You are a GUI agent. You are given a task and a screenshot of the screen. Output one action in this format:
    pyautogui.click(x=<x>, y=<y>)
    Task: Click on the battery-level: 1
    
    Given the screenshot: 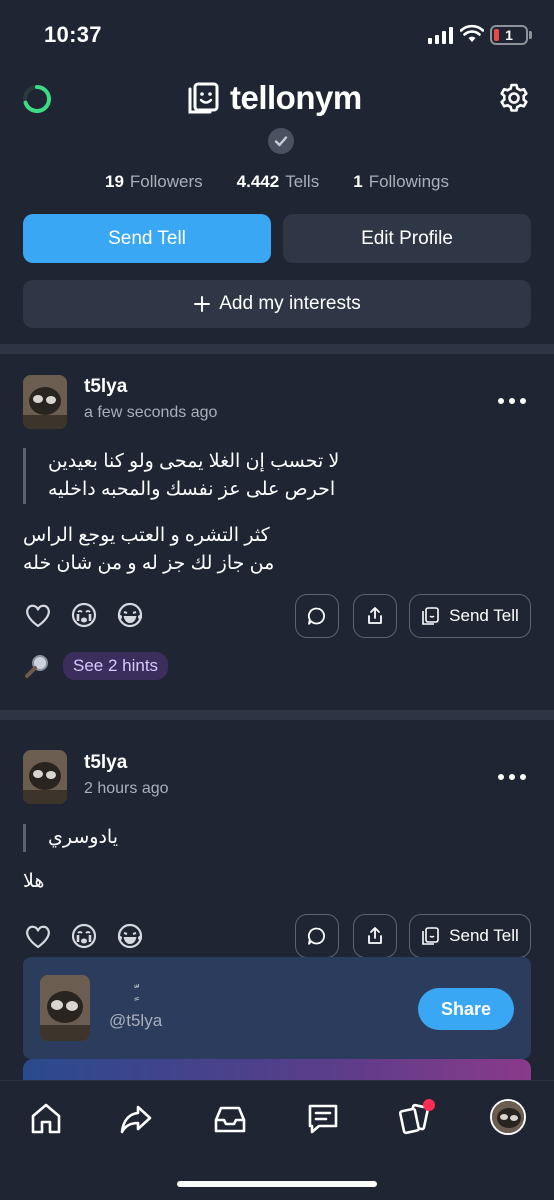 What is the action you would take?
    pyautogui.click(x=509, y=35)
    